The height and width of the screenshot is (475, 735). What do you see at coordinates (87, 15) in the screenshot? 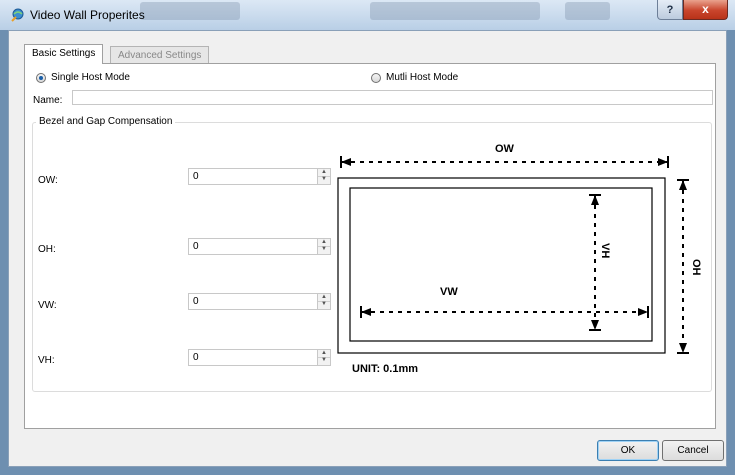
I see `window-title: Video Wall Properites` at bounding box center [87, 15].